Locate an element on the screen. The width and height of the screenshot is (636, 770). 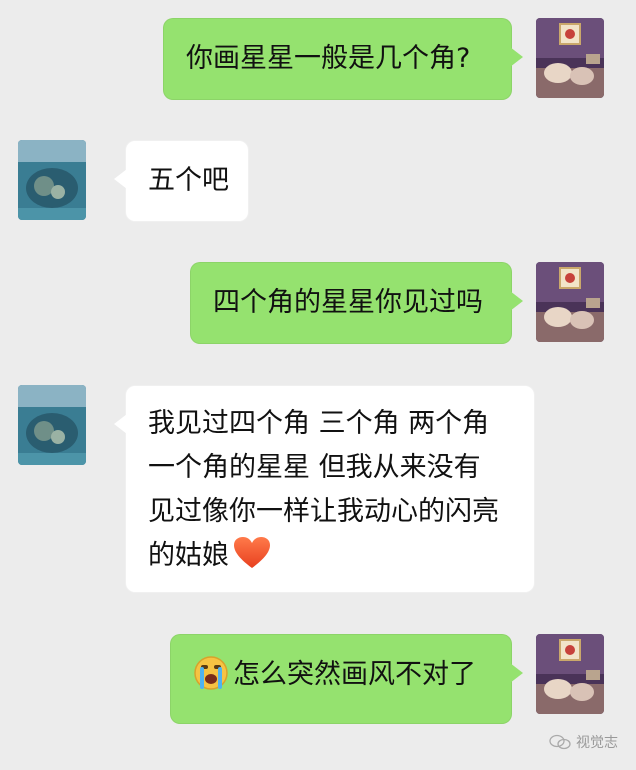
outgoing-message-bubble: 四个角的星星你见过吗 is located at coordinates (356, 303).